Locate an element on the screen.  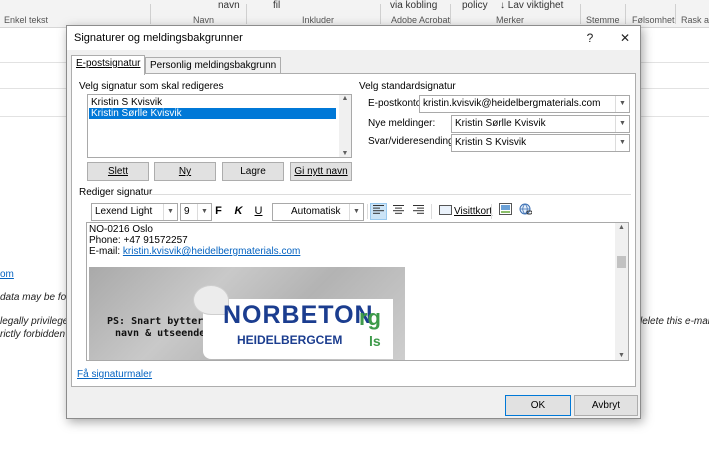
background-link: om is located at coordinates (7, 274).